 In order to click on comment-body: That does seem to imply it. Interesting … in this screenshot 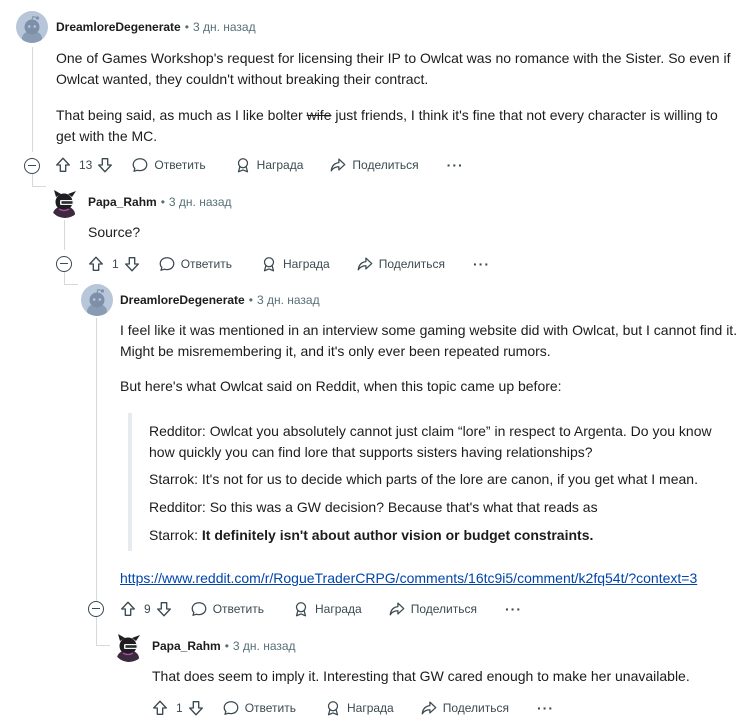, I will do `click(447, 676)`.